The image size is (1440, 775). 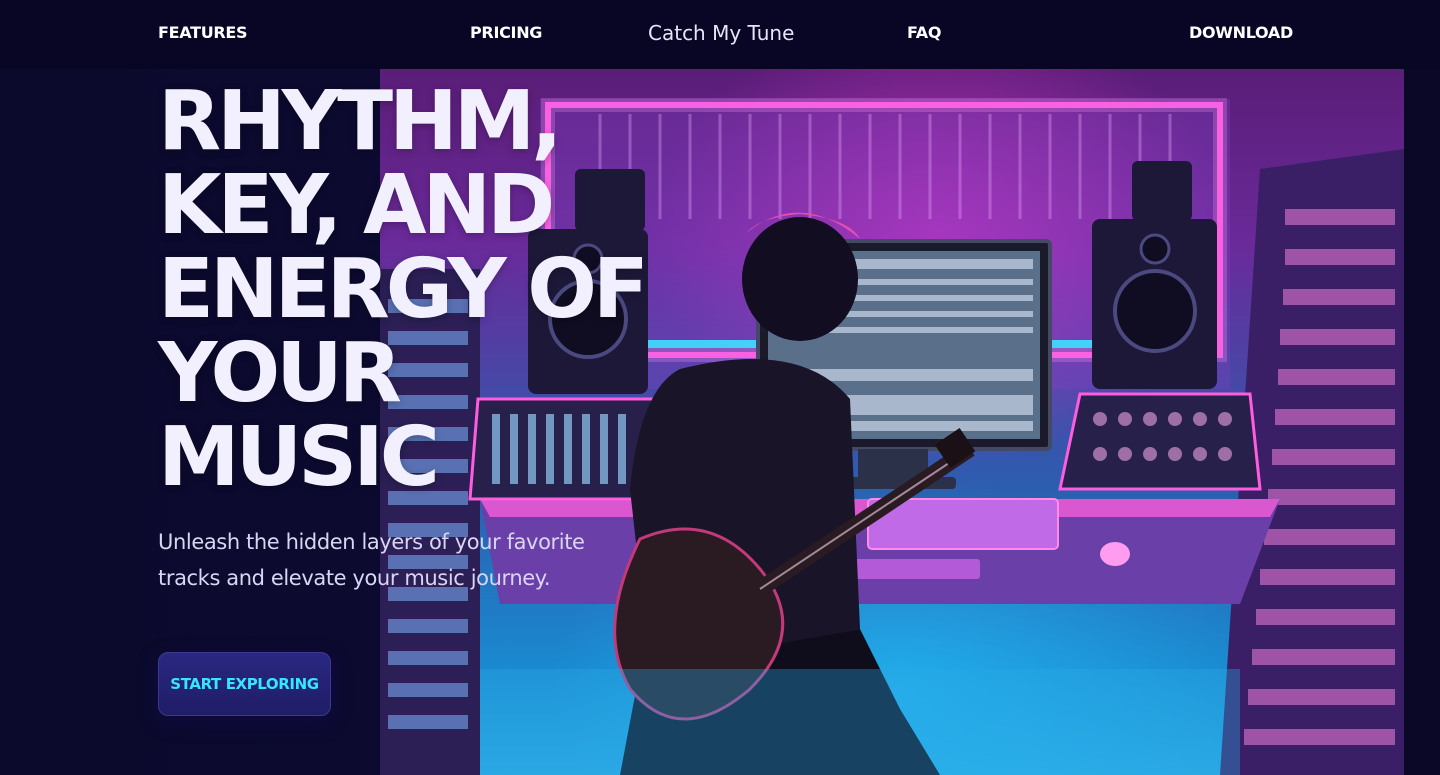 What do you see at coordinates (356, 205) in the screenshot?
I see `headline-line: KEY, AND` at bounding box center [356, 205].